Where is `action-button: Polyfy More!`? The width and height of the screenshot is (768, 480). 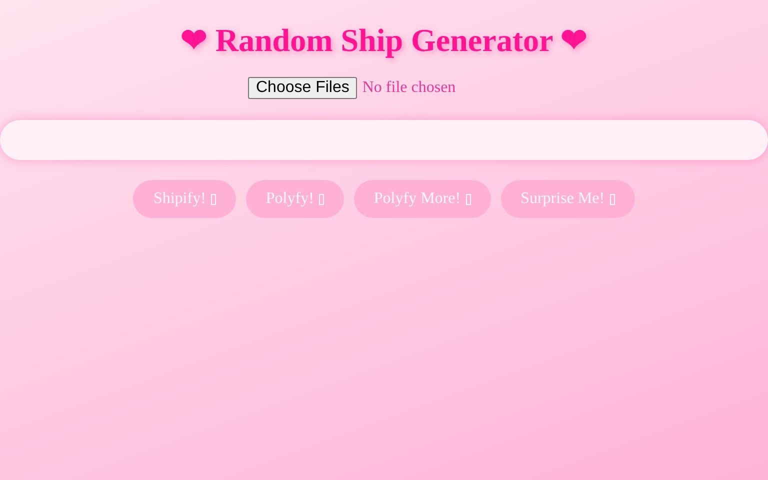 action-button: Polyfy More! is located at coordinates (422, 199).